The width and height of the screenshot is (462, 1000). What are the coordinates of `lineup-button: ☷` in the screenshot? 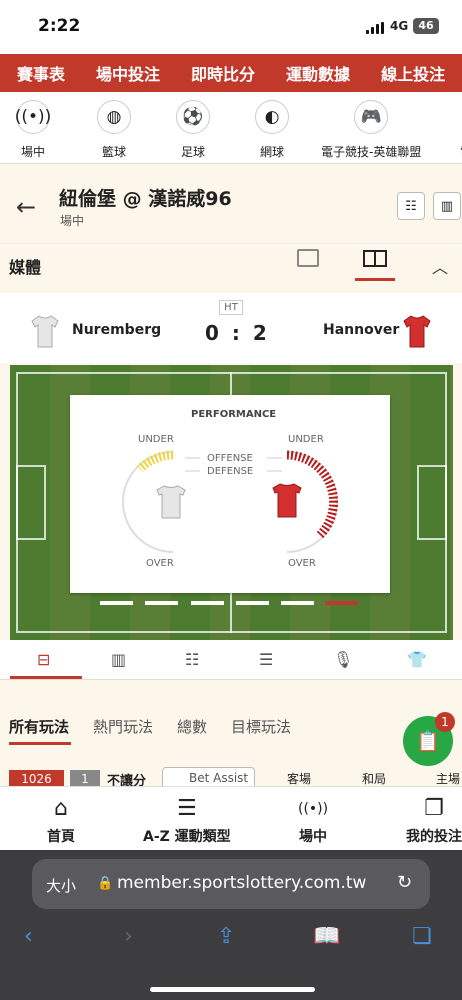 It's located at (411, 206).